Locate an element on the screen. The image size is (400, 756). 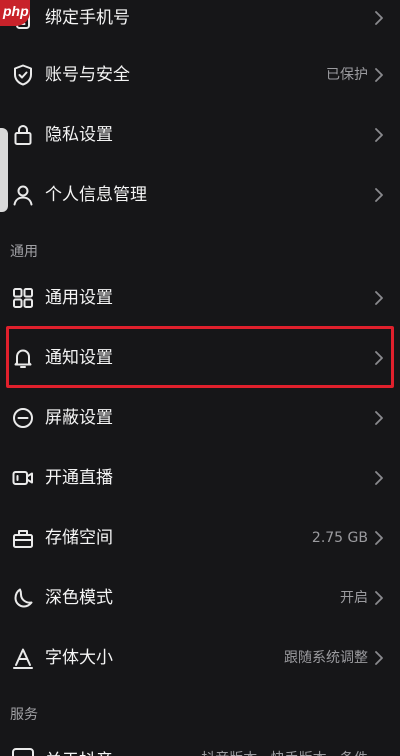
settings-row-label: 存储空间 is located at coordinates (79, 538).